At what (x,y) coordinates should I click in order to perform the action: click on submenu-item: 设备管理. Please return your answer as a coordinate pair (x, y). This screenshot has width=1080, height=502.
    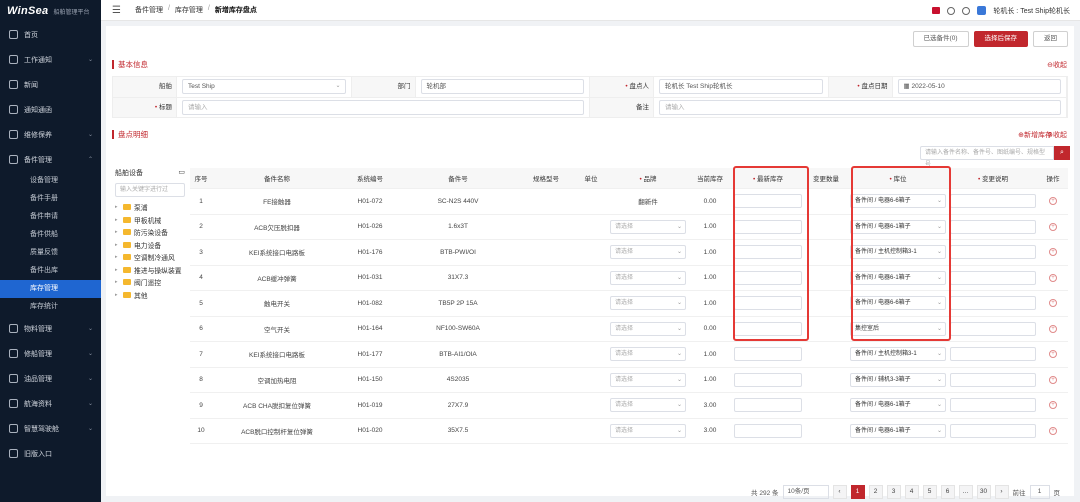
    Looking at the image, I should click on (50, 181).